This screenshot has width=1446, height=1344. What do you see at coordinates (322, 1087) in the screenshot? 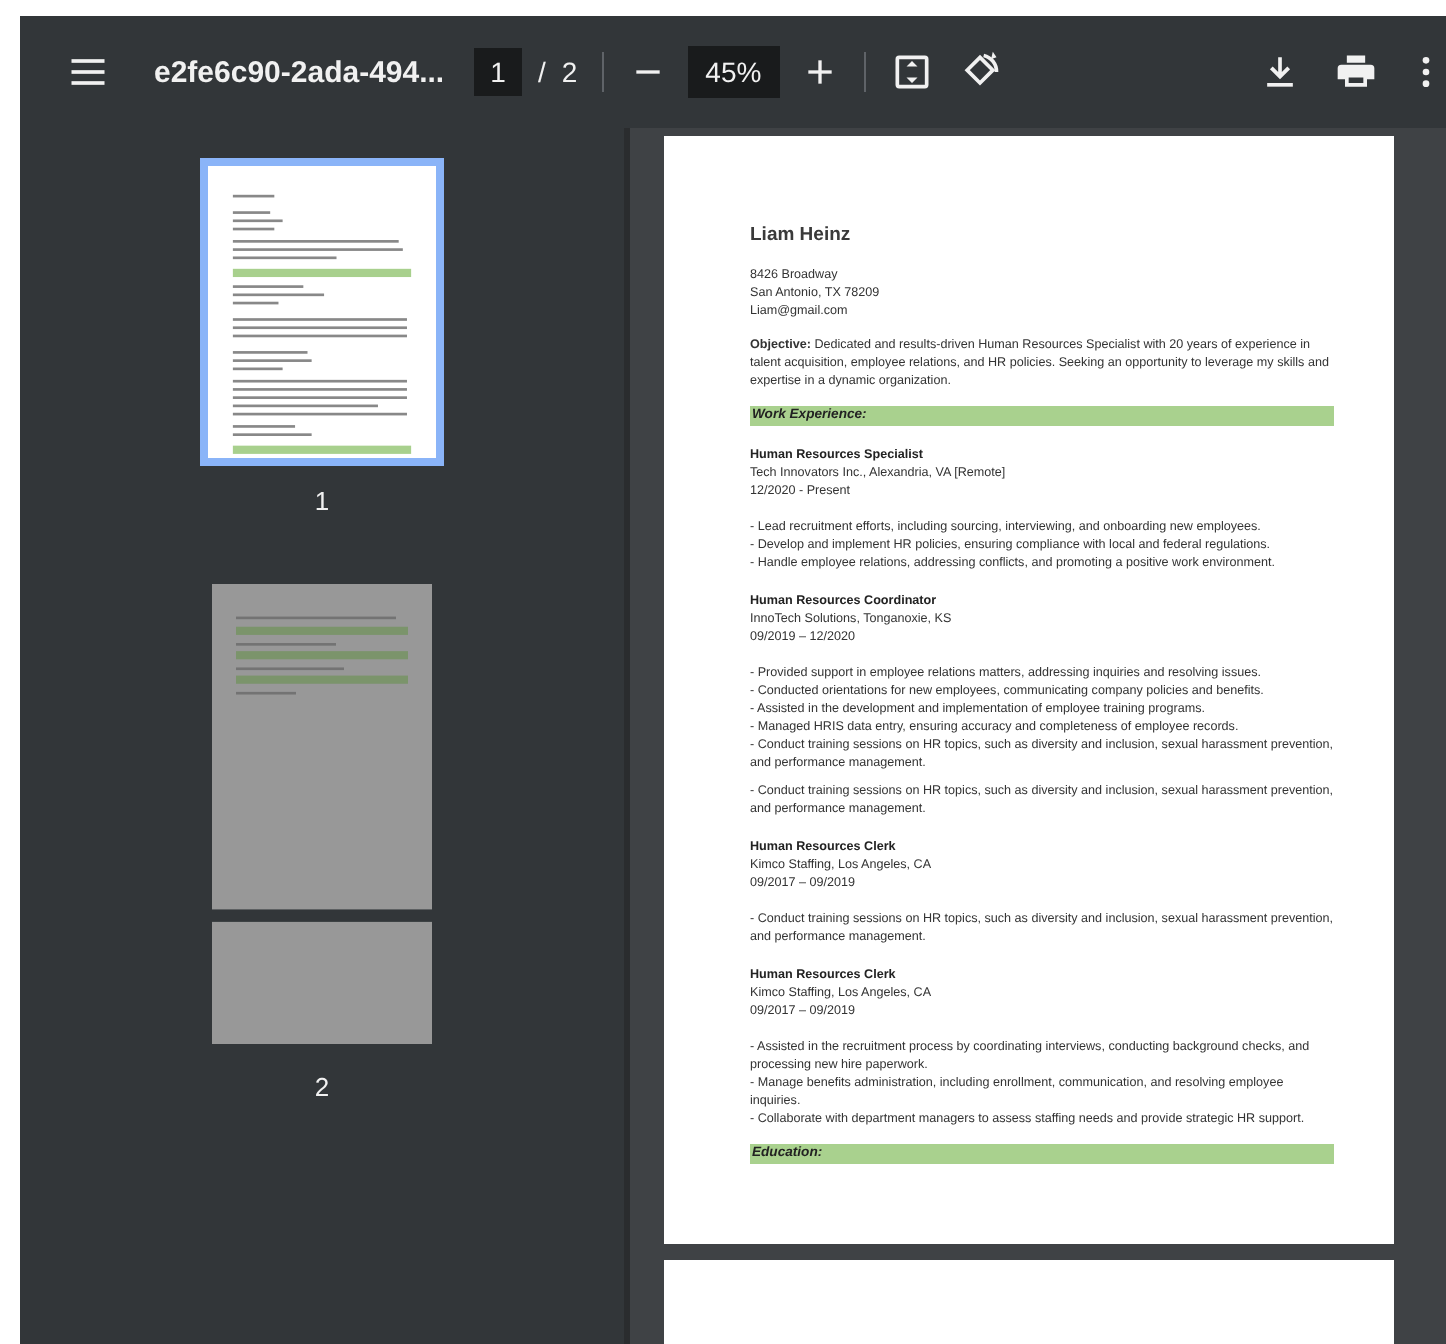
I see `page-number-label: 2` at bounding box center [322, 1087].